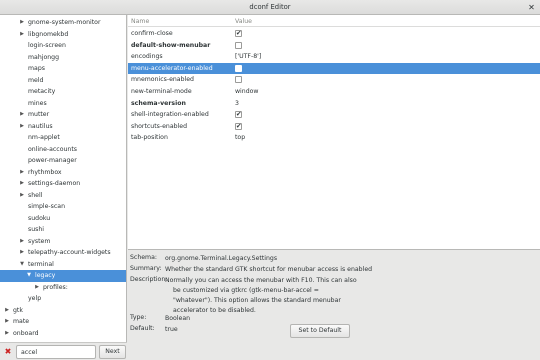 This screenshot has width=540, height=360. Describe the element at coordinates (41, 264) in the screenshot. I see `tree-item-label: terminal` at that location.